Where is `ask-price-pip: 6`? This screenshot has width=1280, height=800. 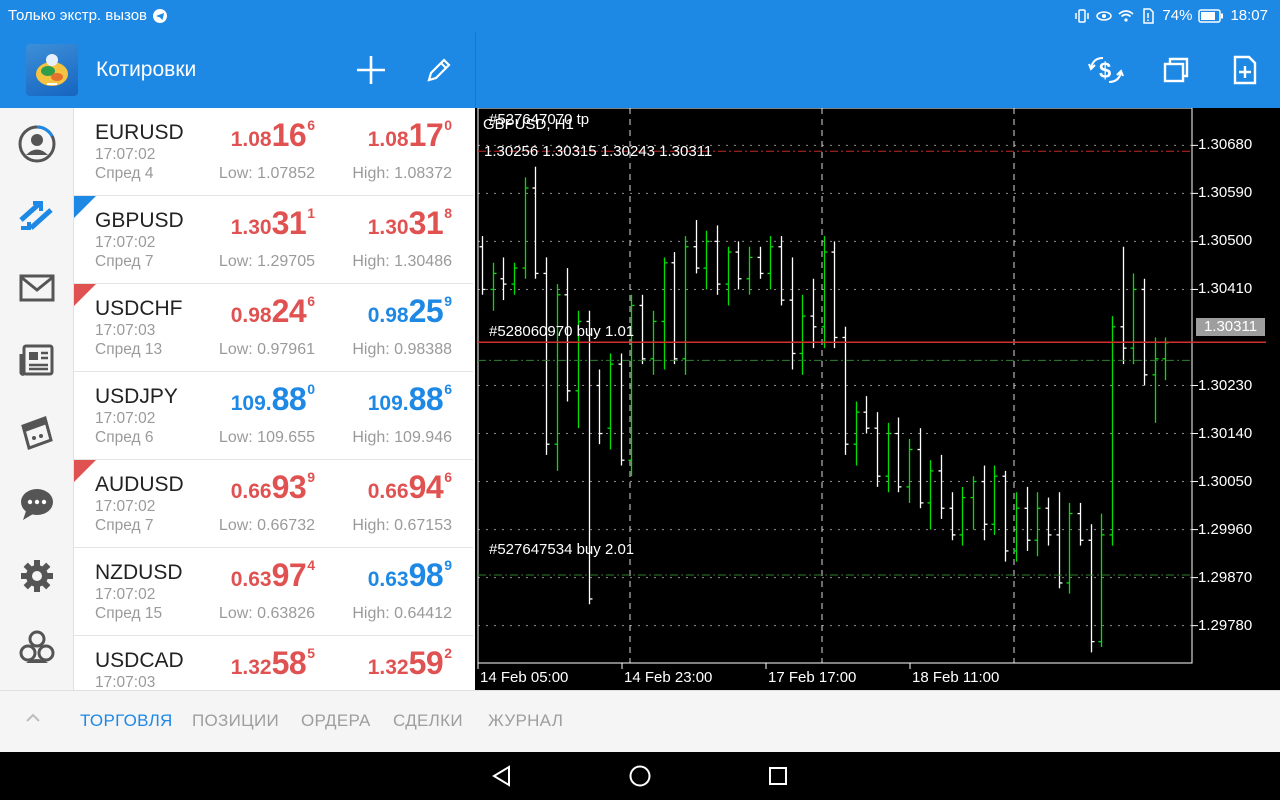
ask-price-pip: 6 is located at coordinates (448, 389).